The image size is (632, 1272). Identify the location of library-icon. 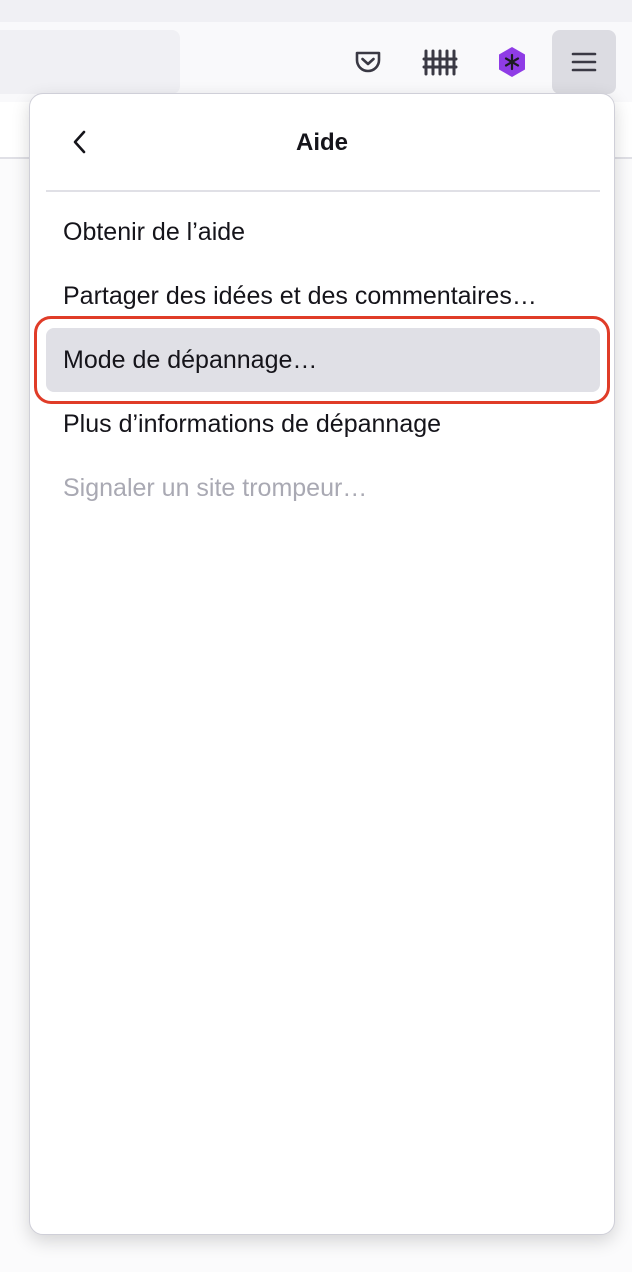
(440, 62).